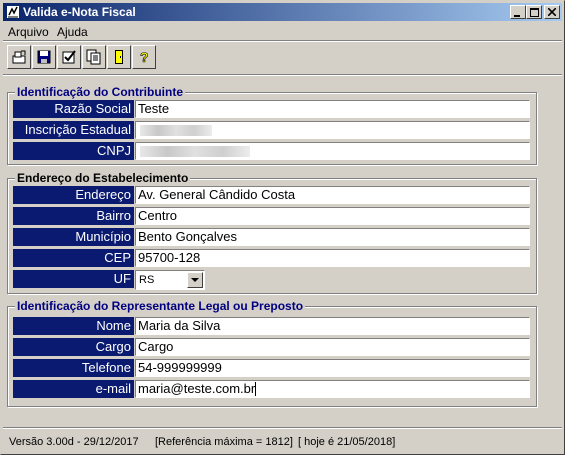 This screenshot has height=455, width=565. Describe the element at coordinates (73, 279) in the screenshot. I see `uf-label: UF` at that location.